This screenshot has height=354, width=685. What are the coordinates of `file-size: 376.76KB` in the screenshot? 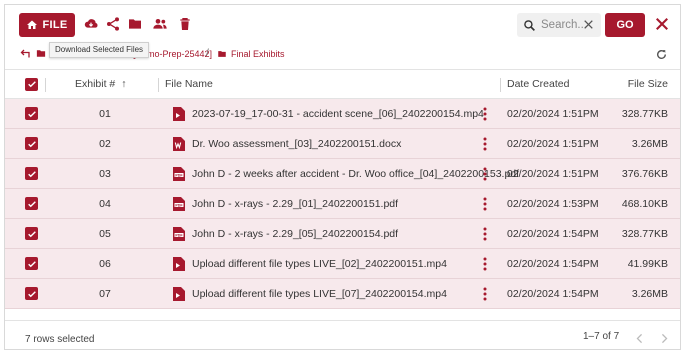 It's located at (644, 173).